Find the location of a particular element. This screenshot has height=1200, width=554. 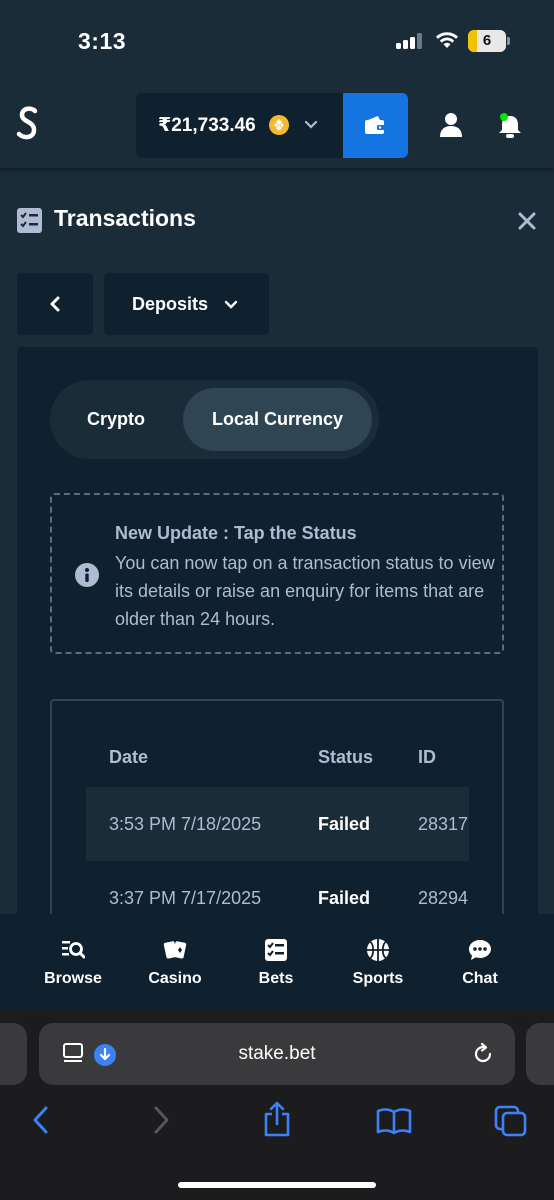

row-id: 28317 is located at coordinates (443, 824).